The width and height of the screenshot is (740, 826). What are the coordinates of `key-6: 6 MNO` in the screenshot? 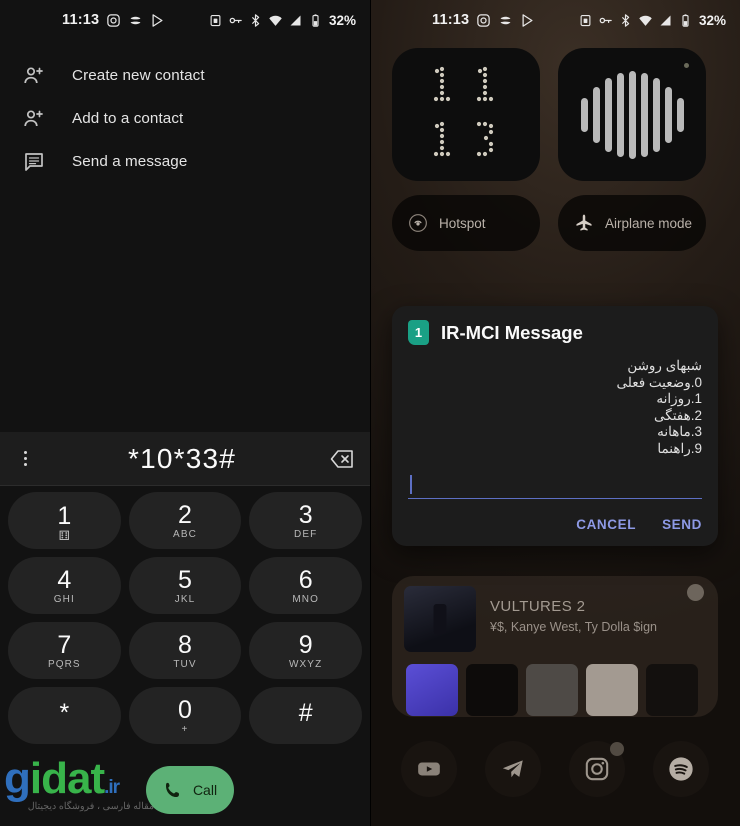 It's located at (305, 585).